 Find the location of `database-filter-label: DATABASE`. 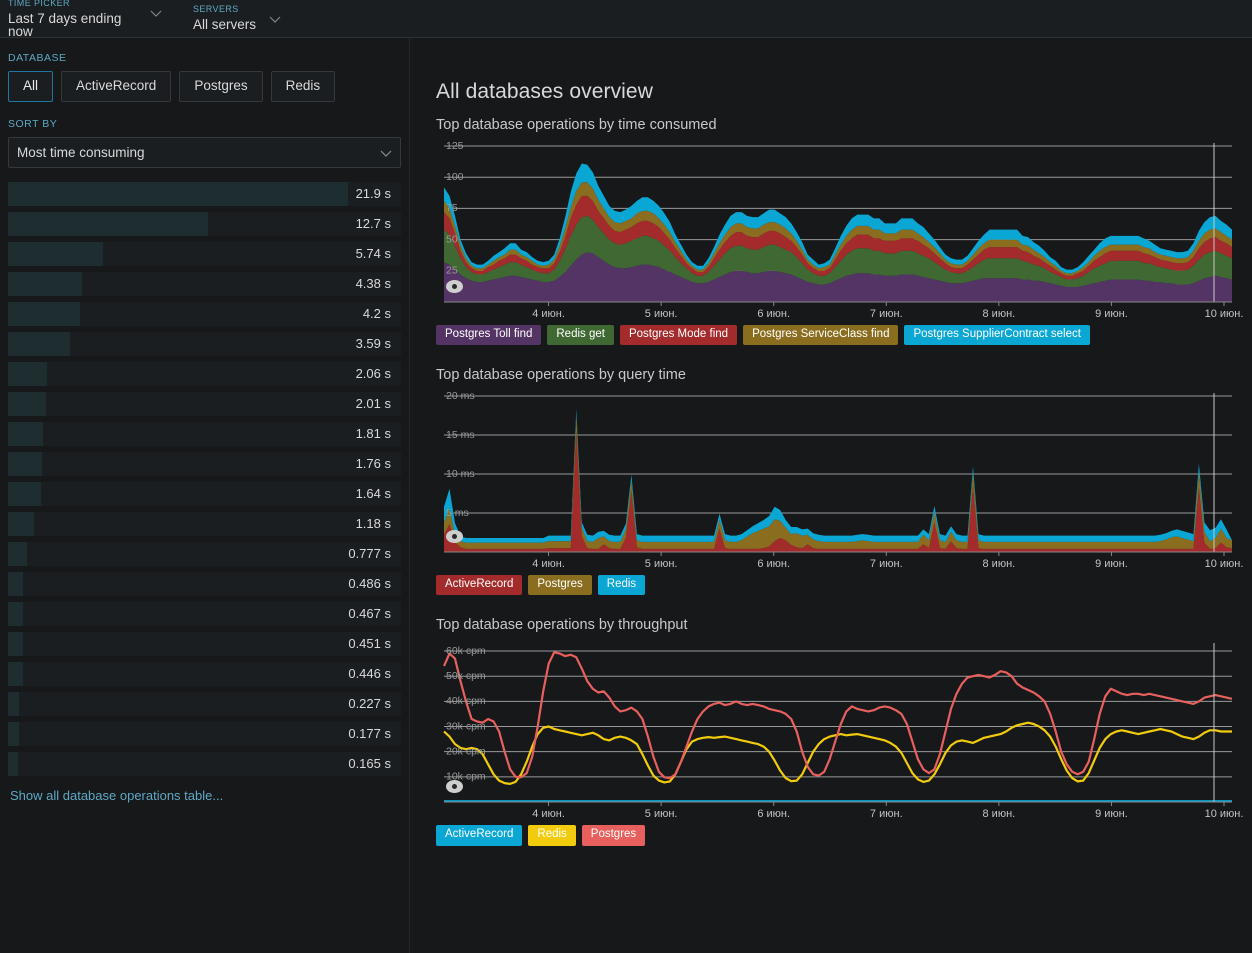

database-filter-label: DATABASE is located at coordinates (37, 58).